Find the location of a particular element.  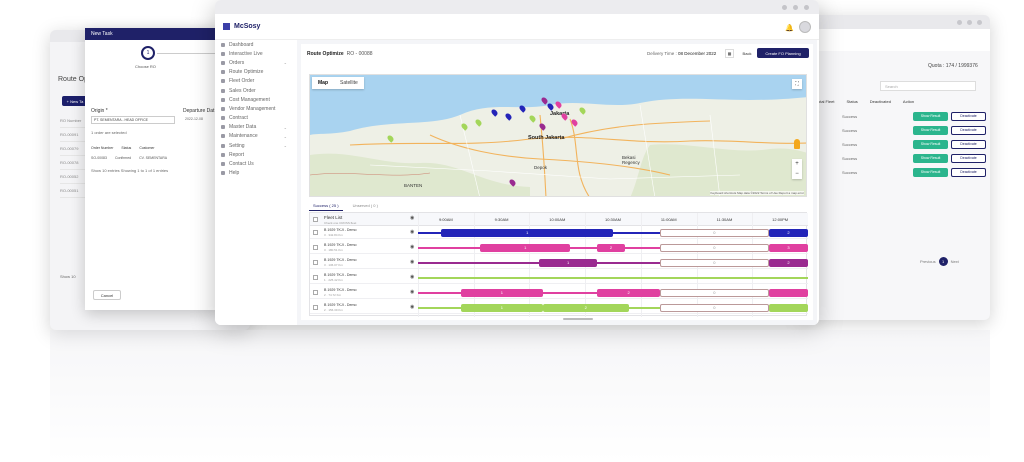

next-page-button: Next is located at coordinates (955, 261).